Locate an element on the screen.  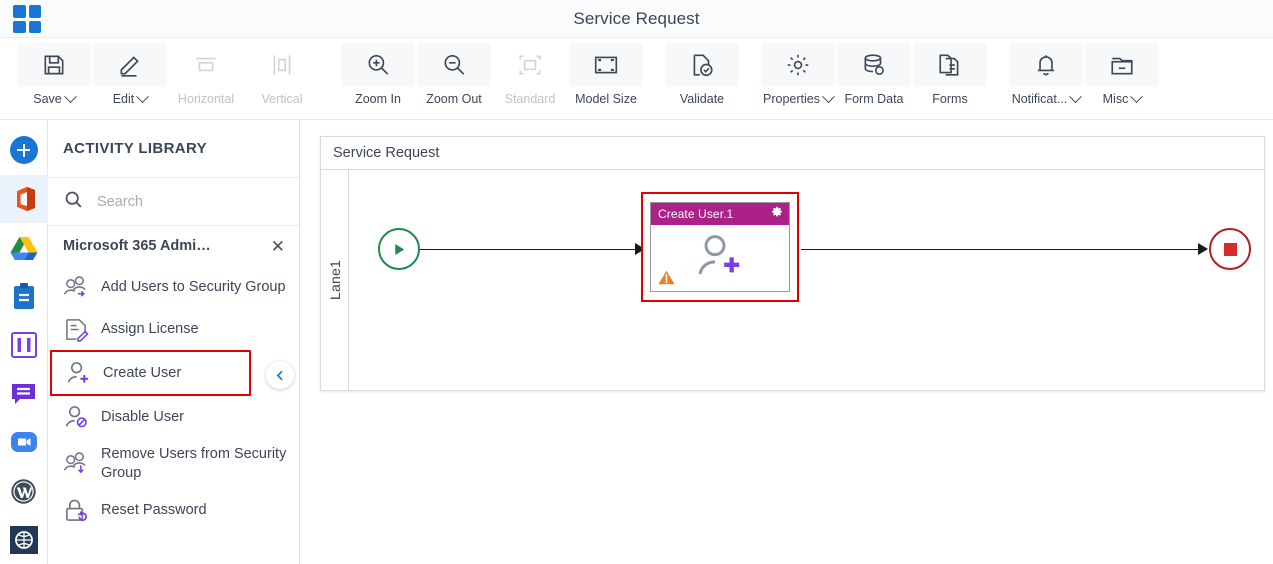
toolbar-label: Vertical is located at coordinates (282, 99).